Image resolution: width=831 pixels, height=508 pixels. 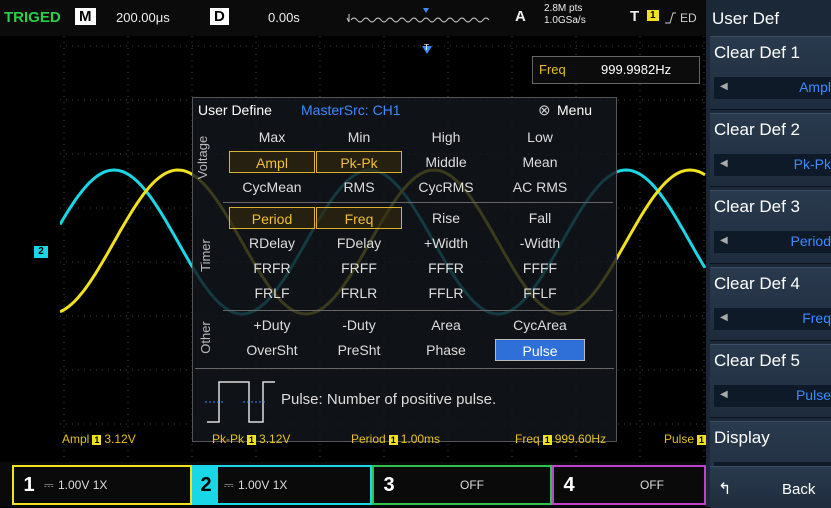 I want to click on measurement-option: +Width, so click(x=446, y=243).